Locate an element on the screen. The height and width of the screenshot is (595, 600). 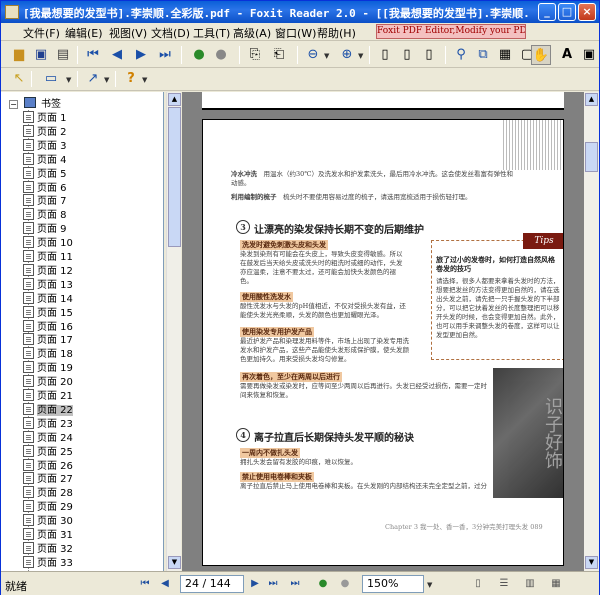
arrow-dropdown-icon: ▼ is located at coordinates (106, 80).